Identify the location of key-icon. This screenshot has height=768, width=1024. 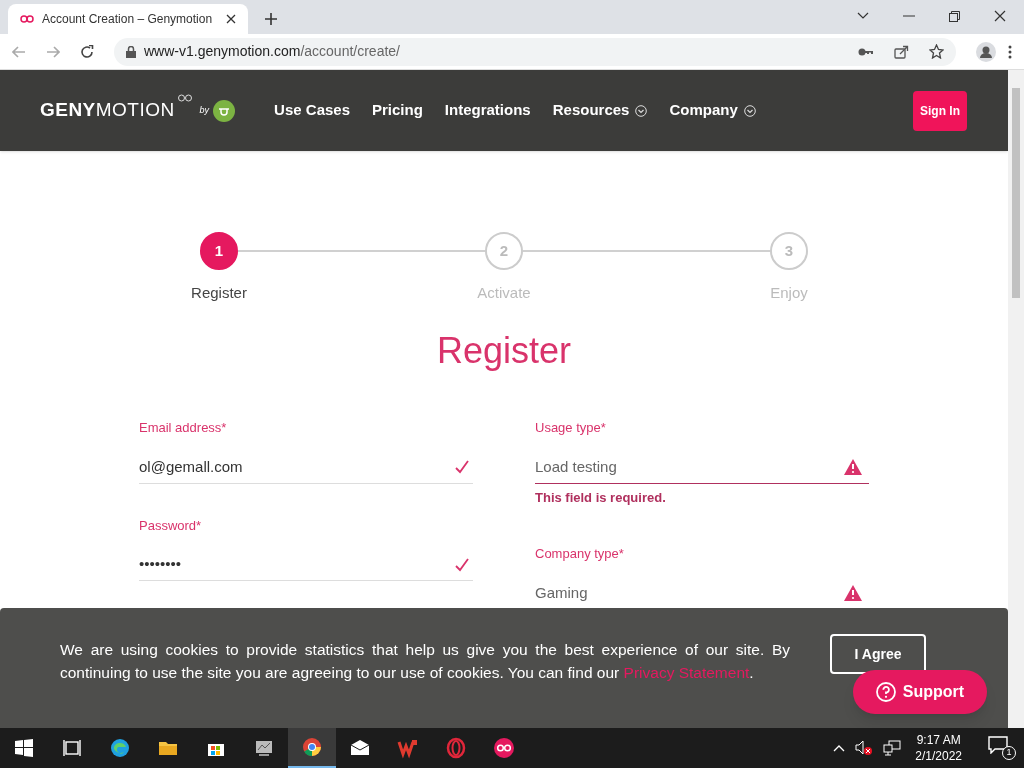
(866, 51).